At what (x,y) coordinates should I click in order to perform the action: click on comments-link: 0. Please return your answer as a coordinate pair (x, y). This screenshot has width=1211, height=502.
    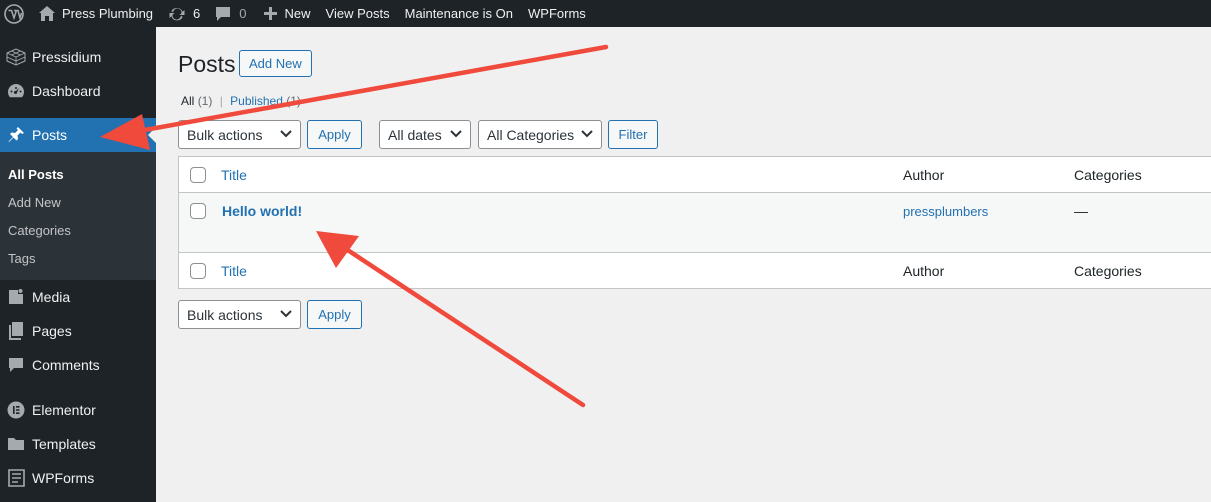
    Looking at the image, I should click on (231, 13).